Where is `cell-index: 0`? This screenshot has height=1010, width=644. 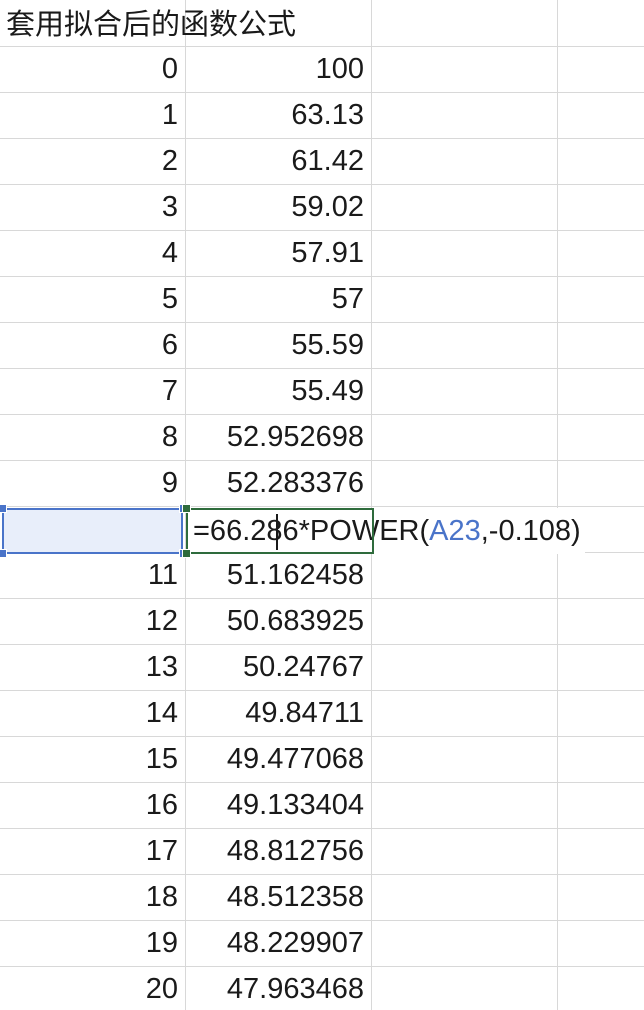
cell-index: 0 is located at coordinates (93, 69).